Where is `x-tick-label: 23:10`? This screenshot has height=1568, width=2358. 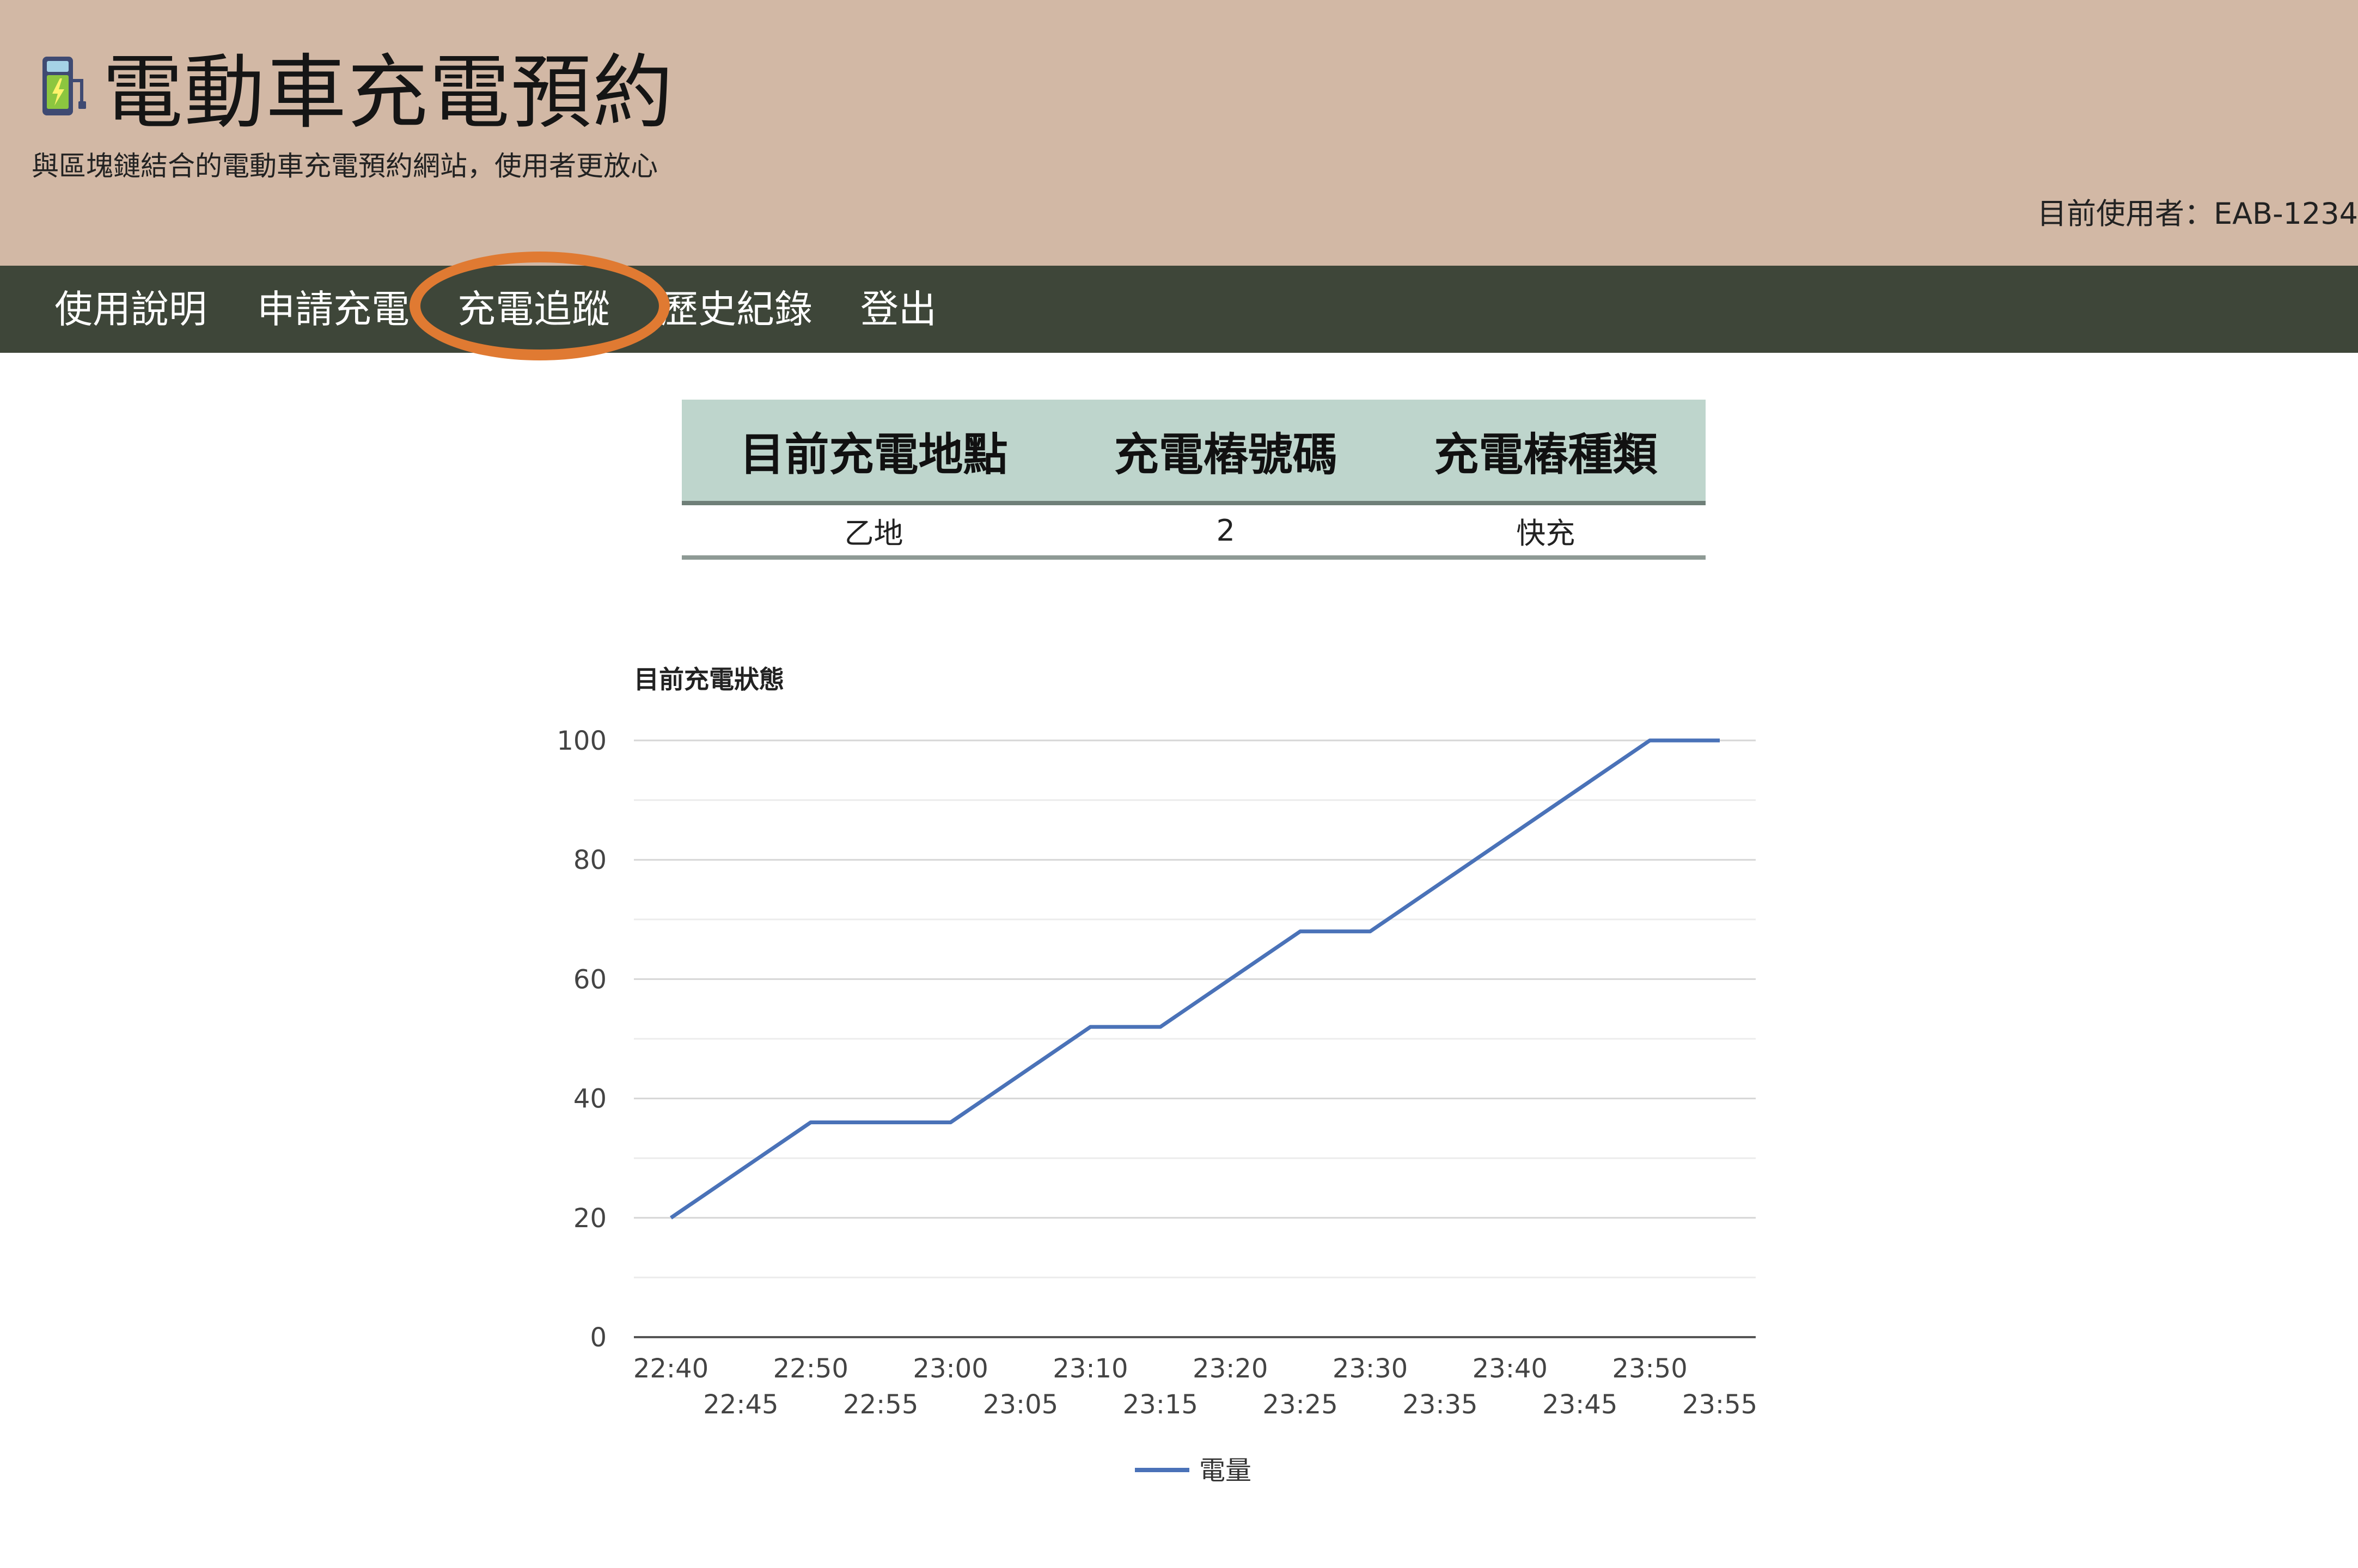 x-tick-label: 23:10 is located at coordinates (1090, 1368).